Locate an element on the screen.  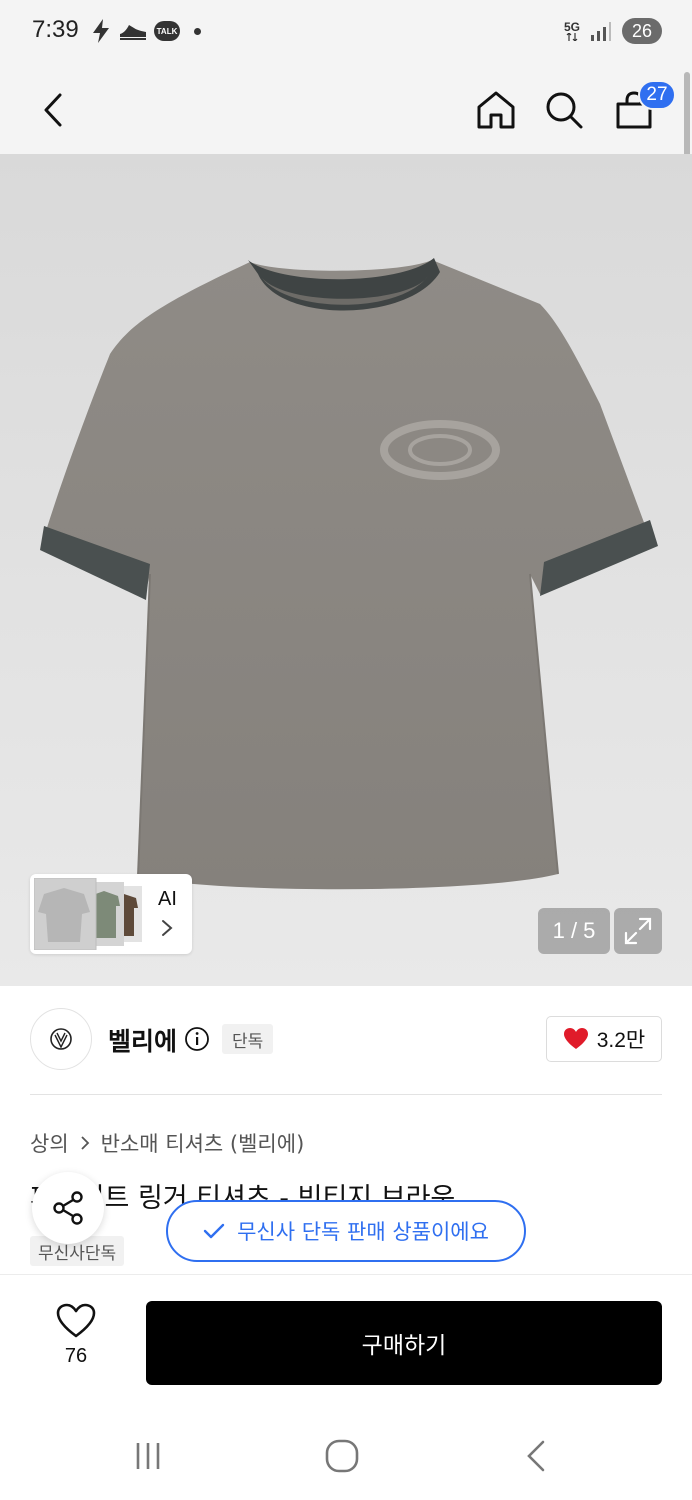
back-arrow-icon is located at coordinates (536, 1456).